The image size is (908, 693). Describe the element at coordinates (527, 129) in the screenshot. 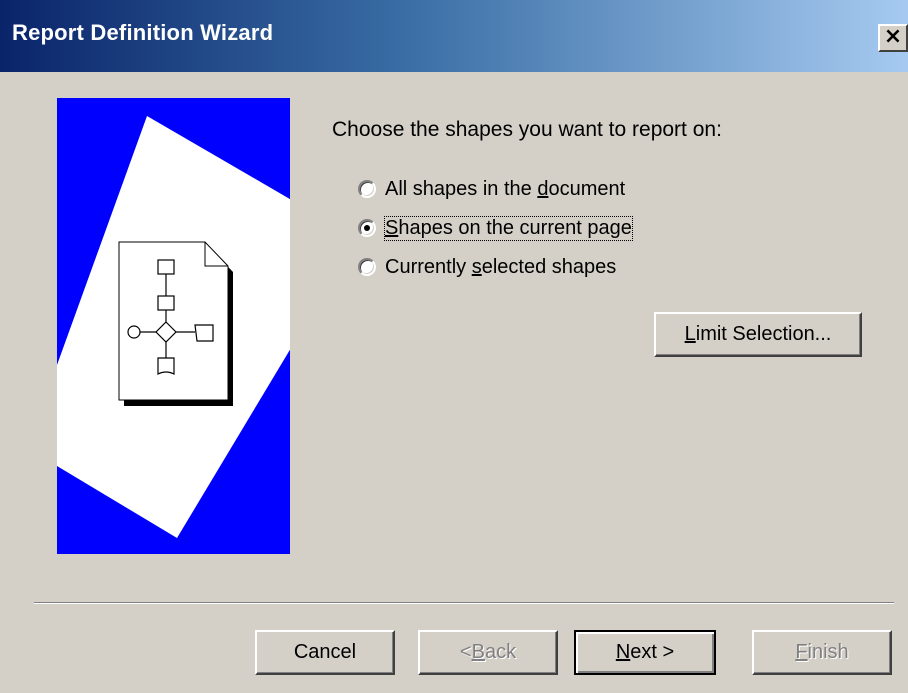

I see `prompt-text: Choose the shapes you want to report on:` at that location.